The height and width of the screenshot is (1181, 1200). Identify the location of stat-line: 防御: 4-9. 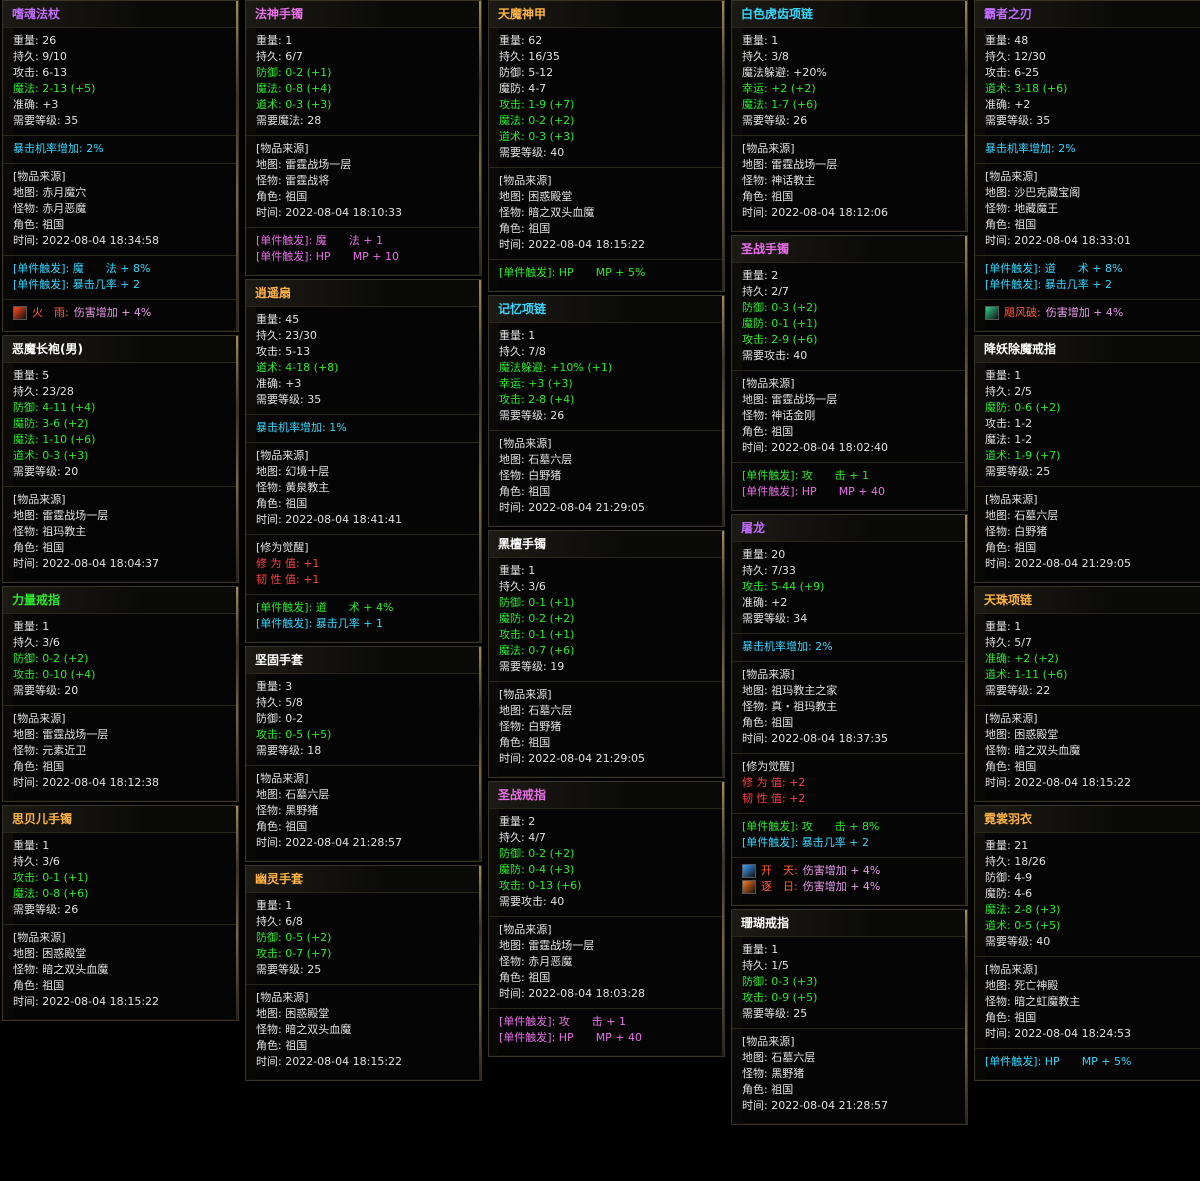
(1009, 877).